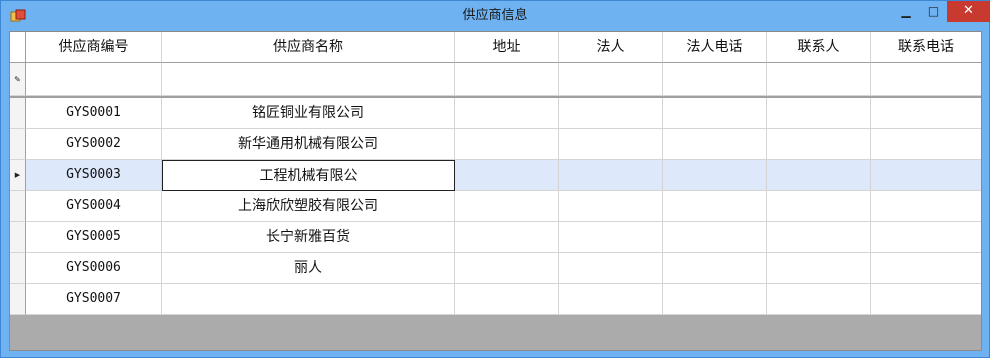 This screenshot has height=358, width=990. I want to click on supplier-code-cell: GYS0003, so click(94, 175).